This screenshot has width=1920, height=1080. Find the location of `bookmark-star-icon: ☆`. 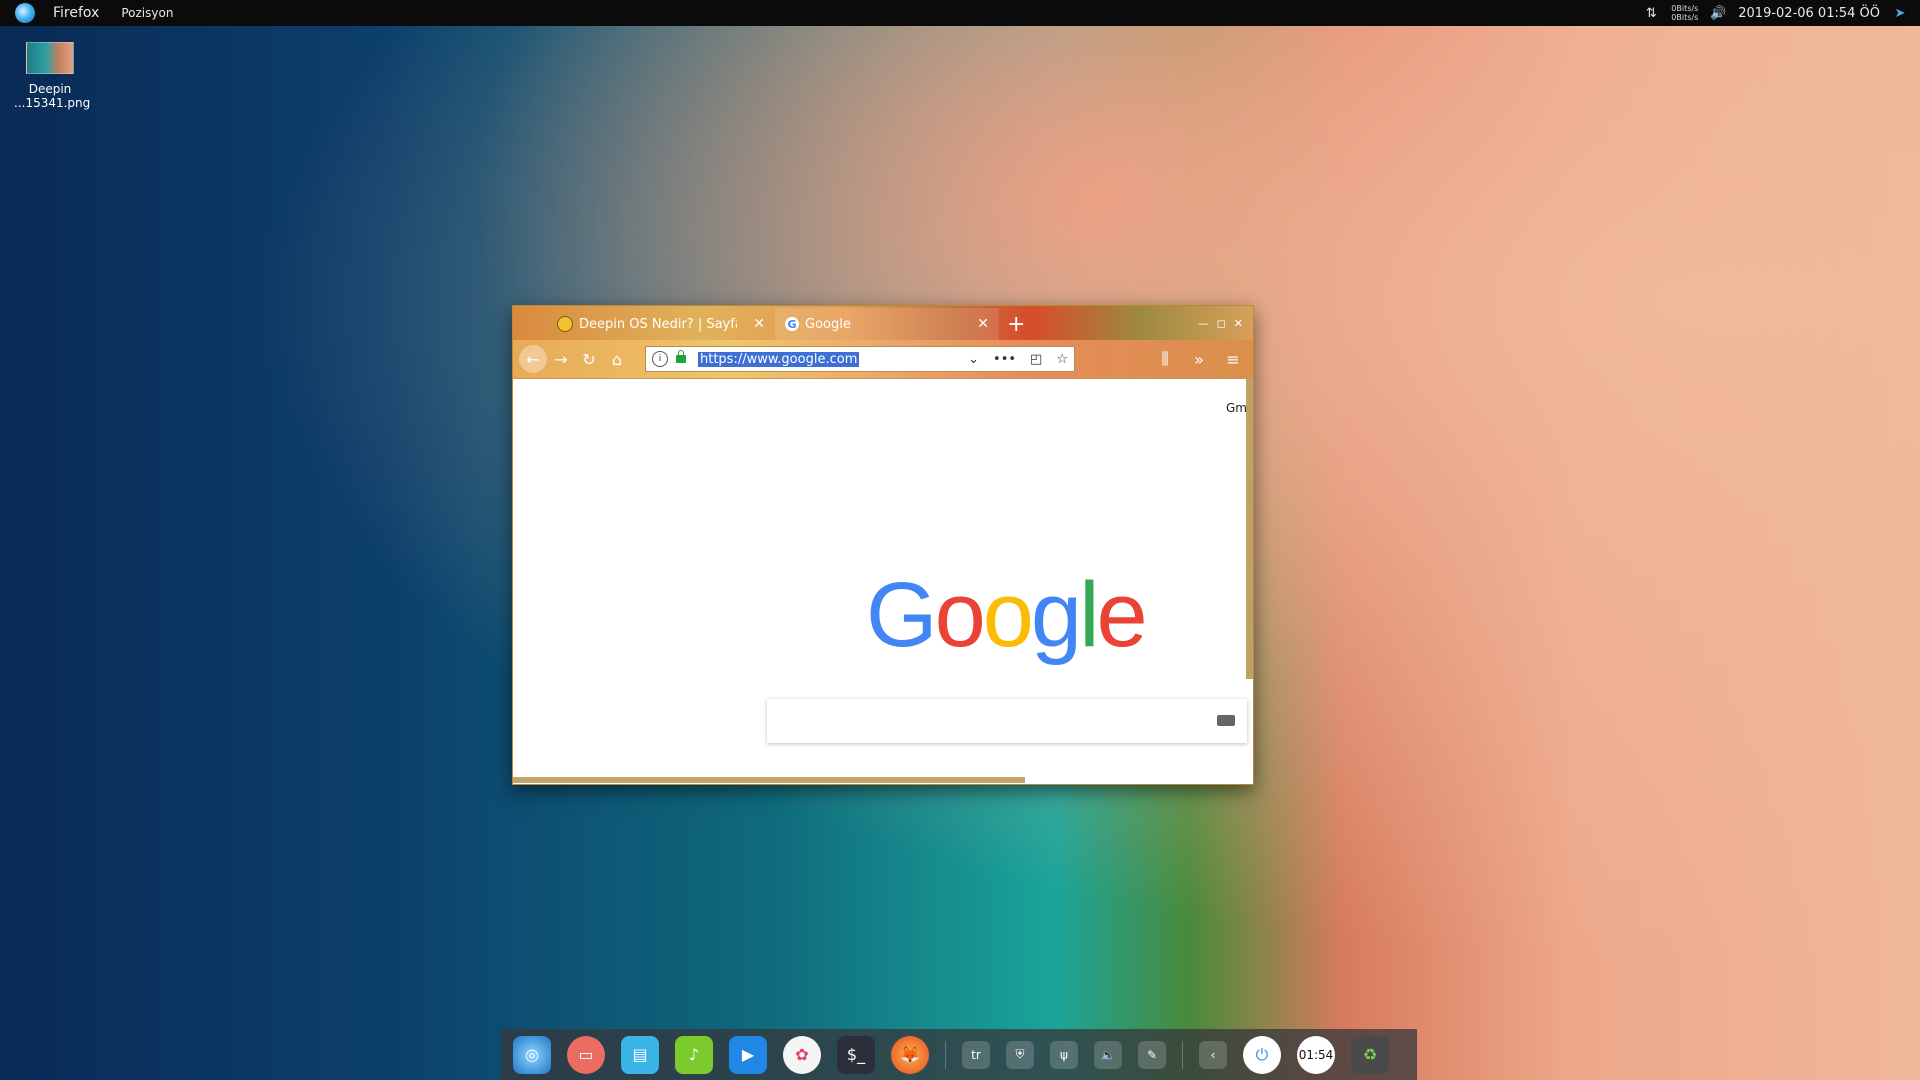

bookmark-star-icon: ☆ is located at coordinates (1062, 359).